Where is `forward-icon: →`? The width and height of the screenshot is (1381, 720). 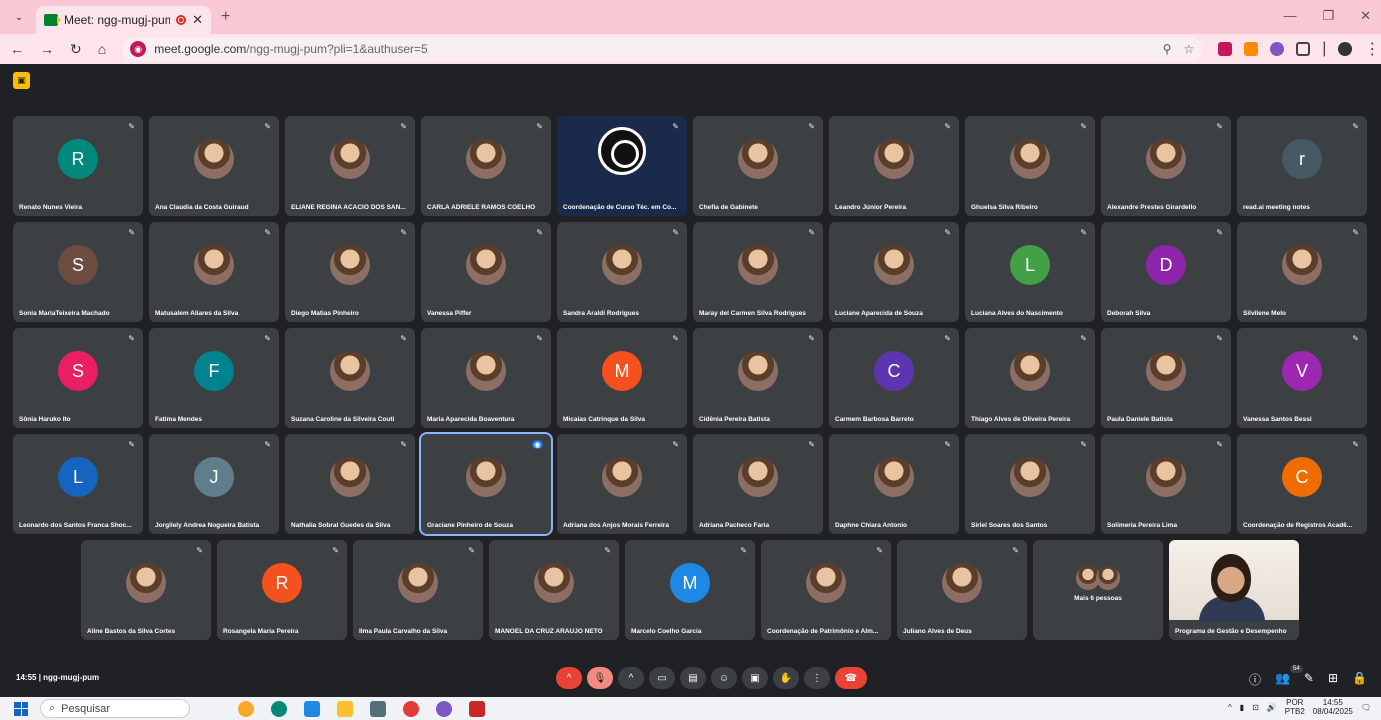
forward-icon: → is located at coordinates (47, 49).